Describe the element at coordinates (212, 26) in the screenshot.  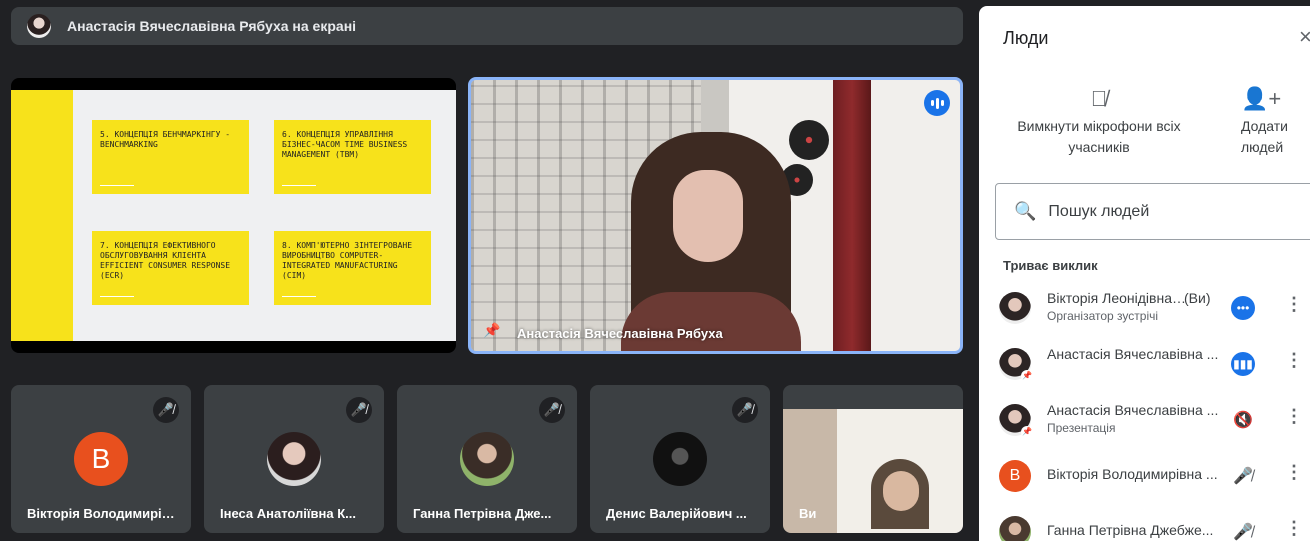
I see `presenting-banner-text: Анастасія Вячеславівна Рябуха на екрані` at that location.